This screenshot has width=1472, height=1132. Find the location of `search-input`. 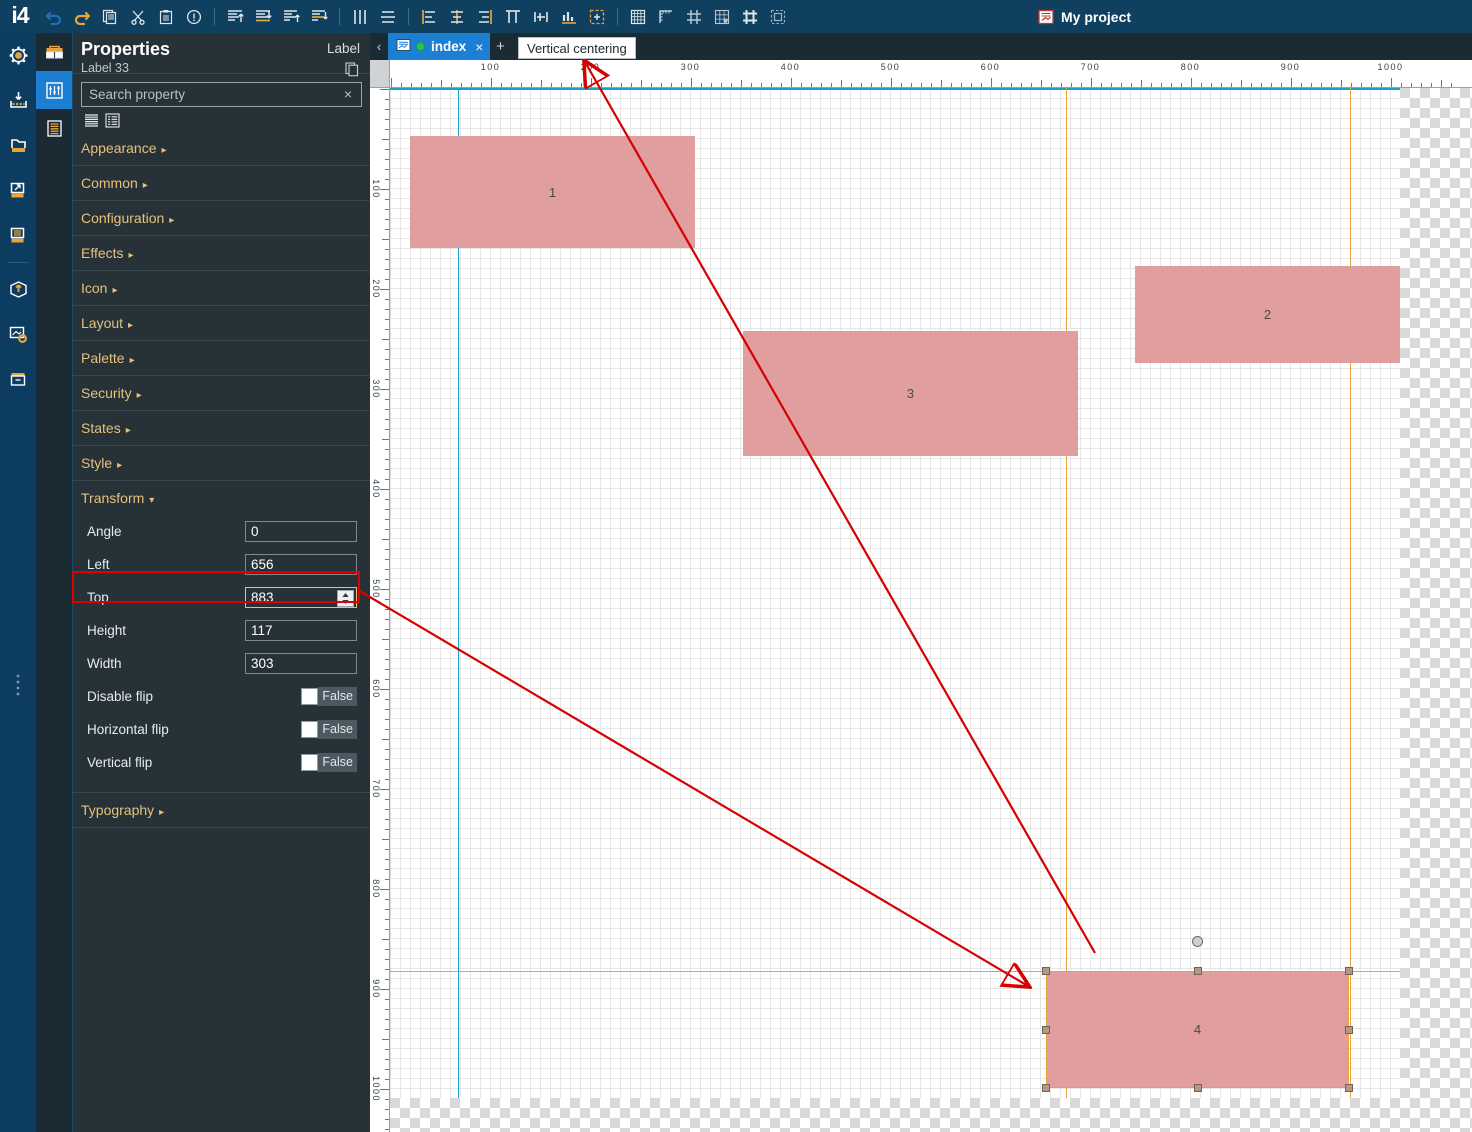

search-input is located at coordinates (221, 94).